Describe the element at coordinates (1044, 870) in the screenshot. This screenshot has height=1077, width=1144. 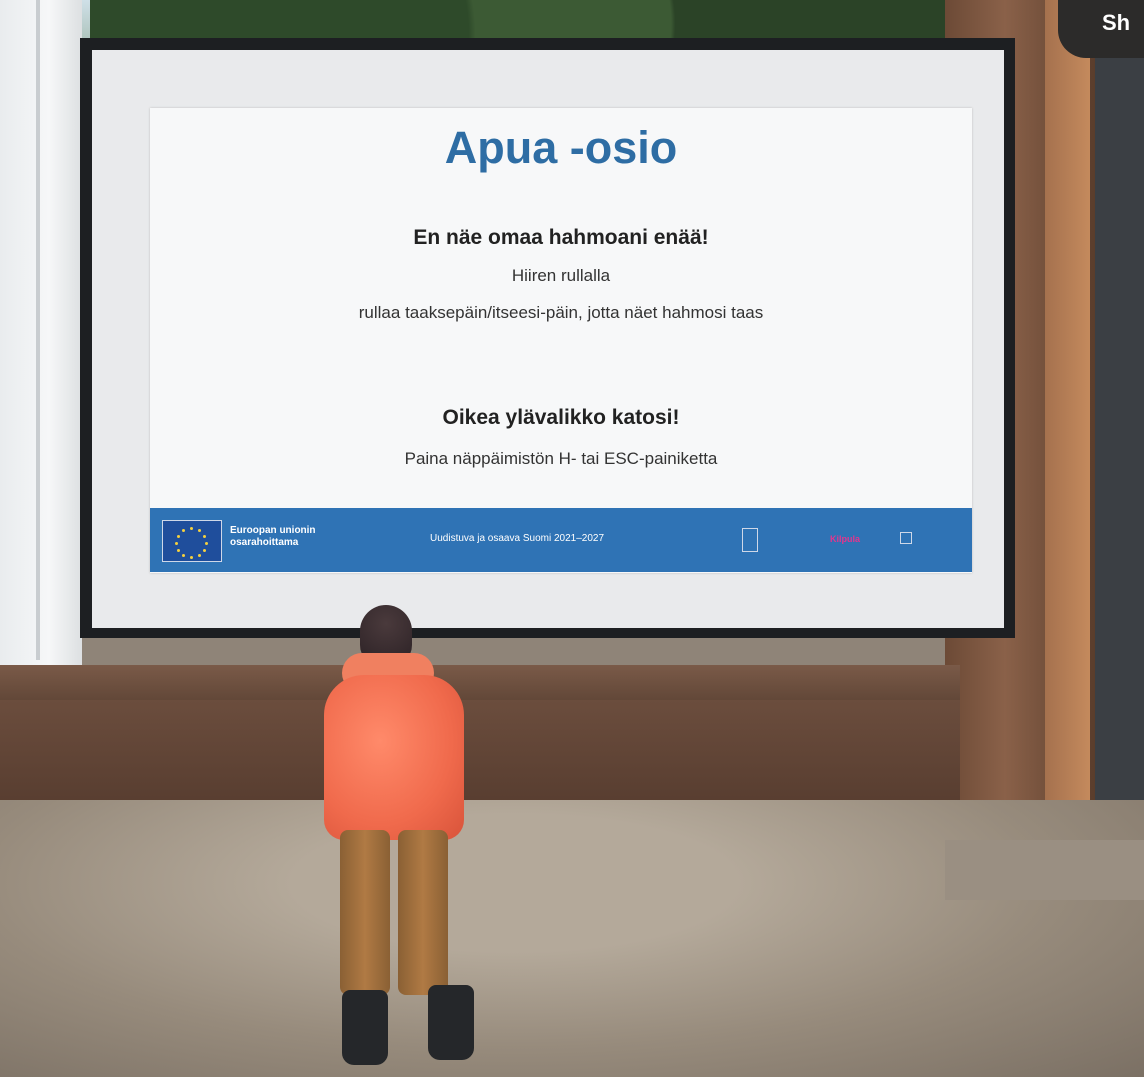
I see `floor-far` at that location.